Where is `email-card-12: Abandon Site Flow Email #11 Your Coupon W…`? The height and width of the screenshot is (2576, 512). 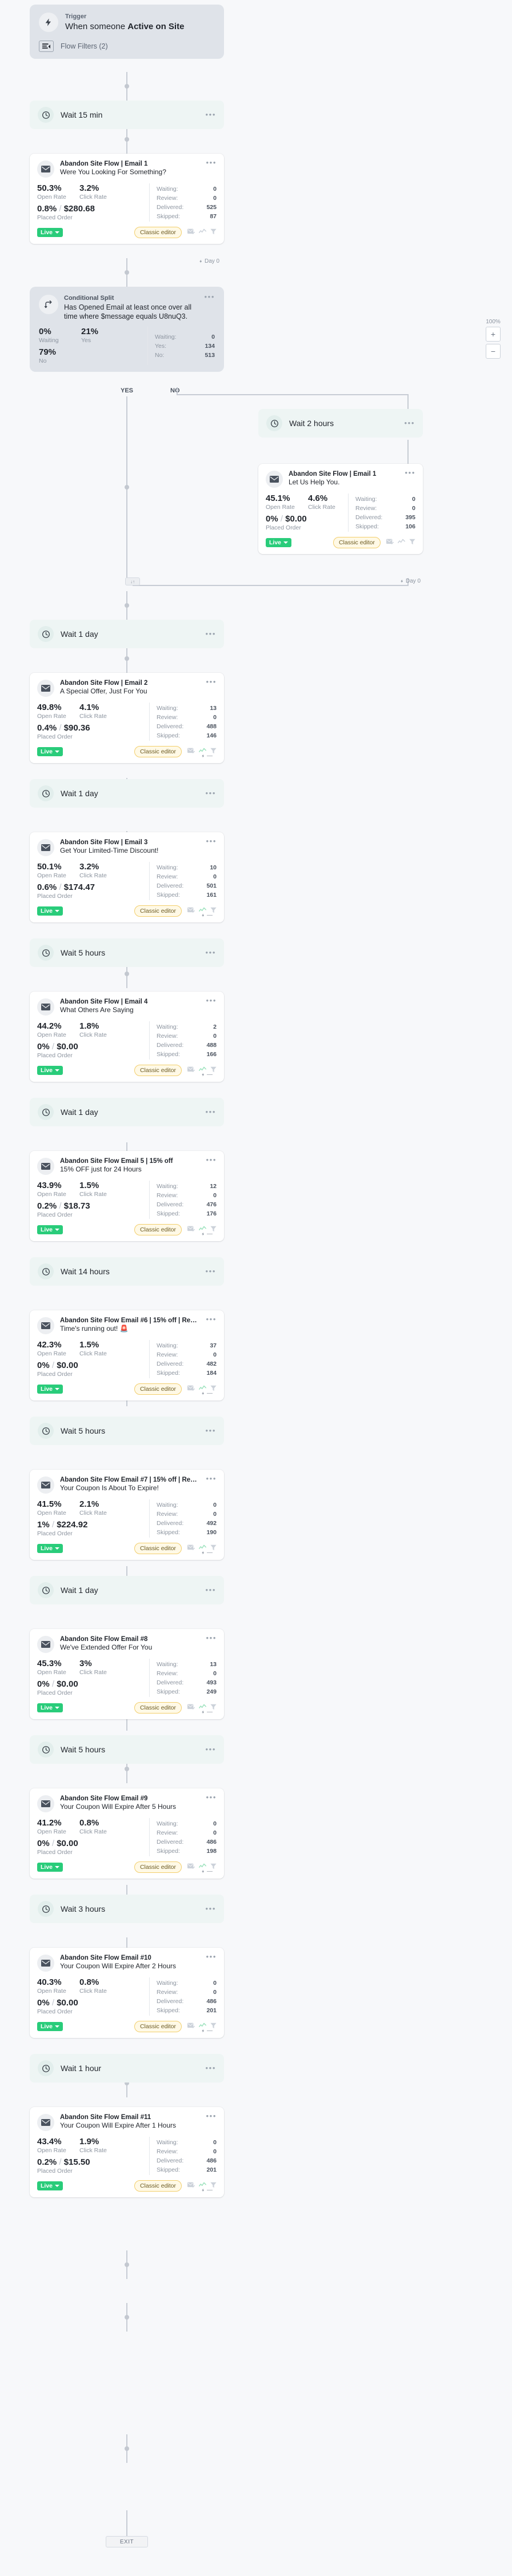 email-card-12: Abandon Site Flow Email #11 Your Coupon W… is located at coordinates (127, 2152).